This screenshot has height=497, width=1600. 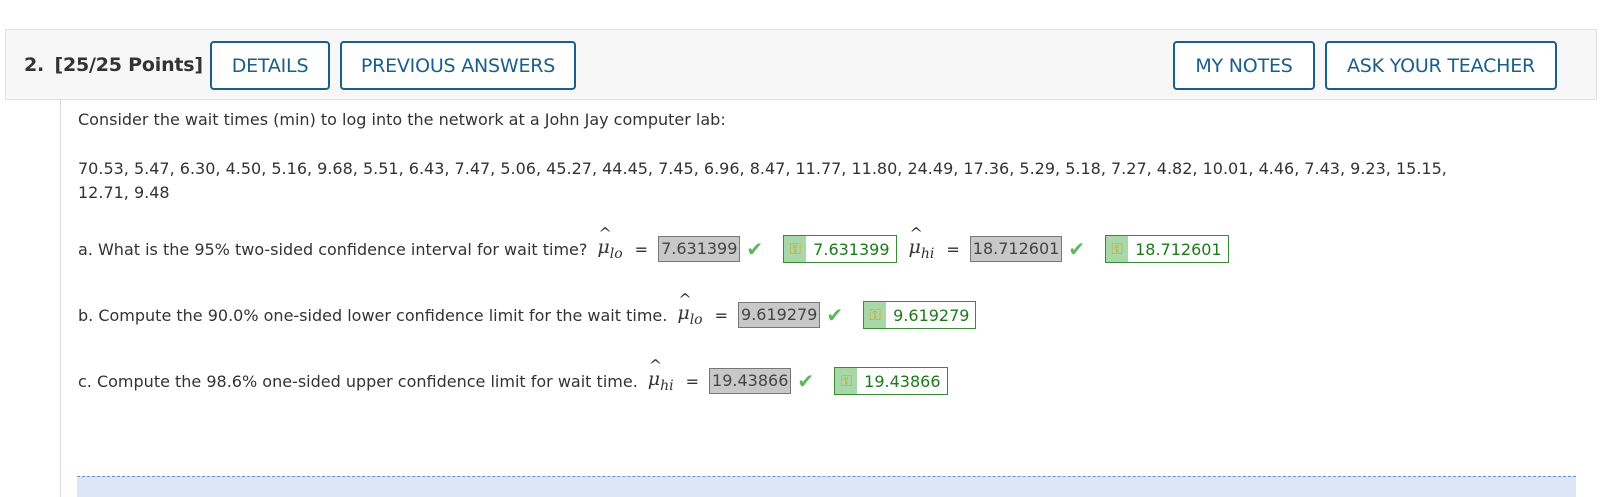 What do you see at coordinates (1016, 249) in the screenshot?
I see `part-a-hi-answer: 18.712601` at bounding box center [1016, 249].